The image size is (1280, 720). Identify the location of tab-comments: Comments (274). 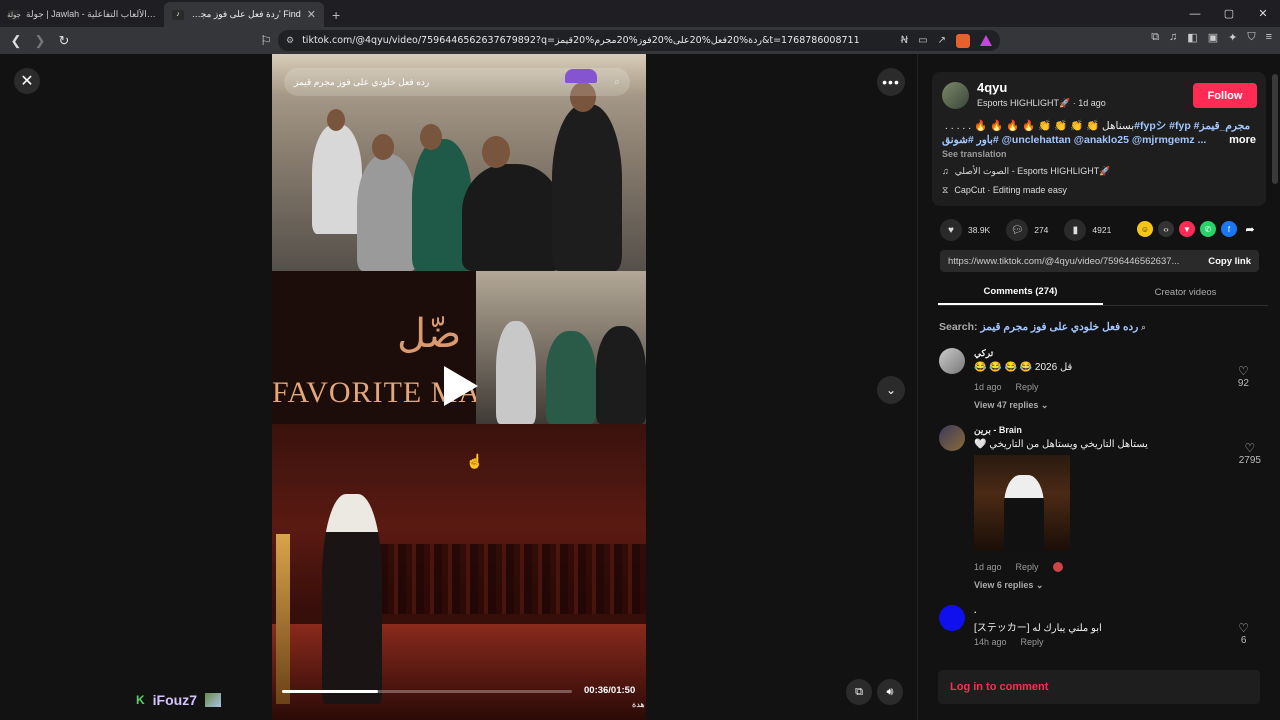
(1020, 292).